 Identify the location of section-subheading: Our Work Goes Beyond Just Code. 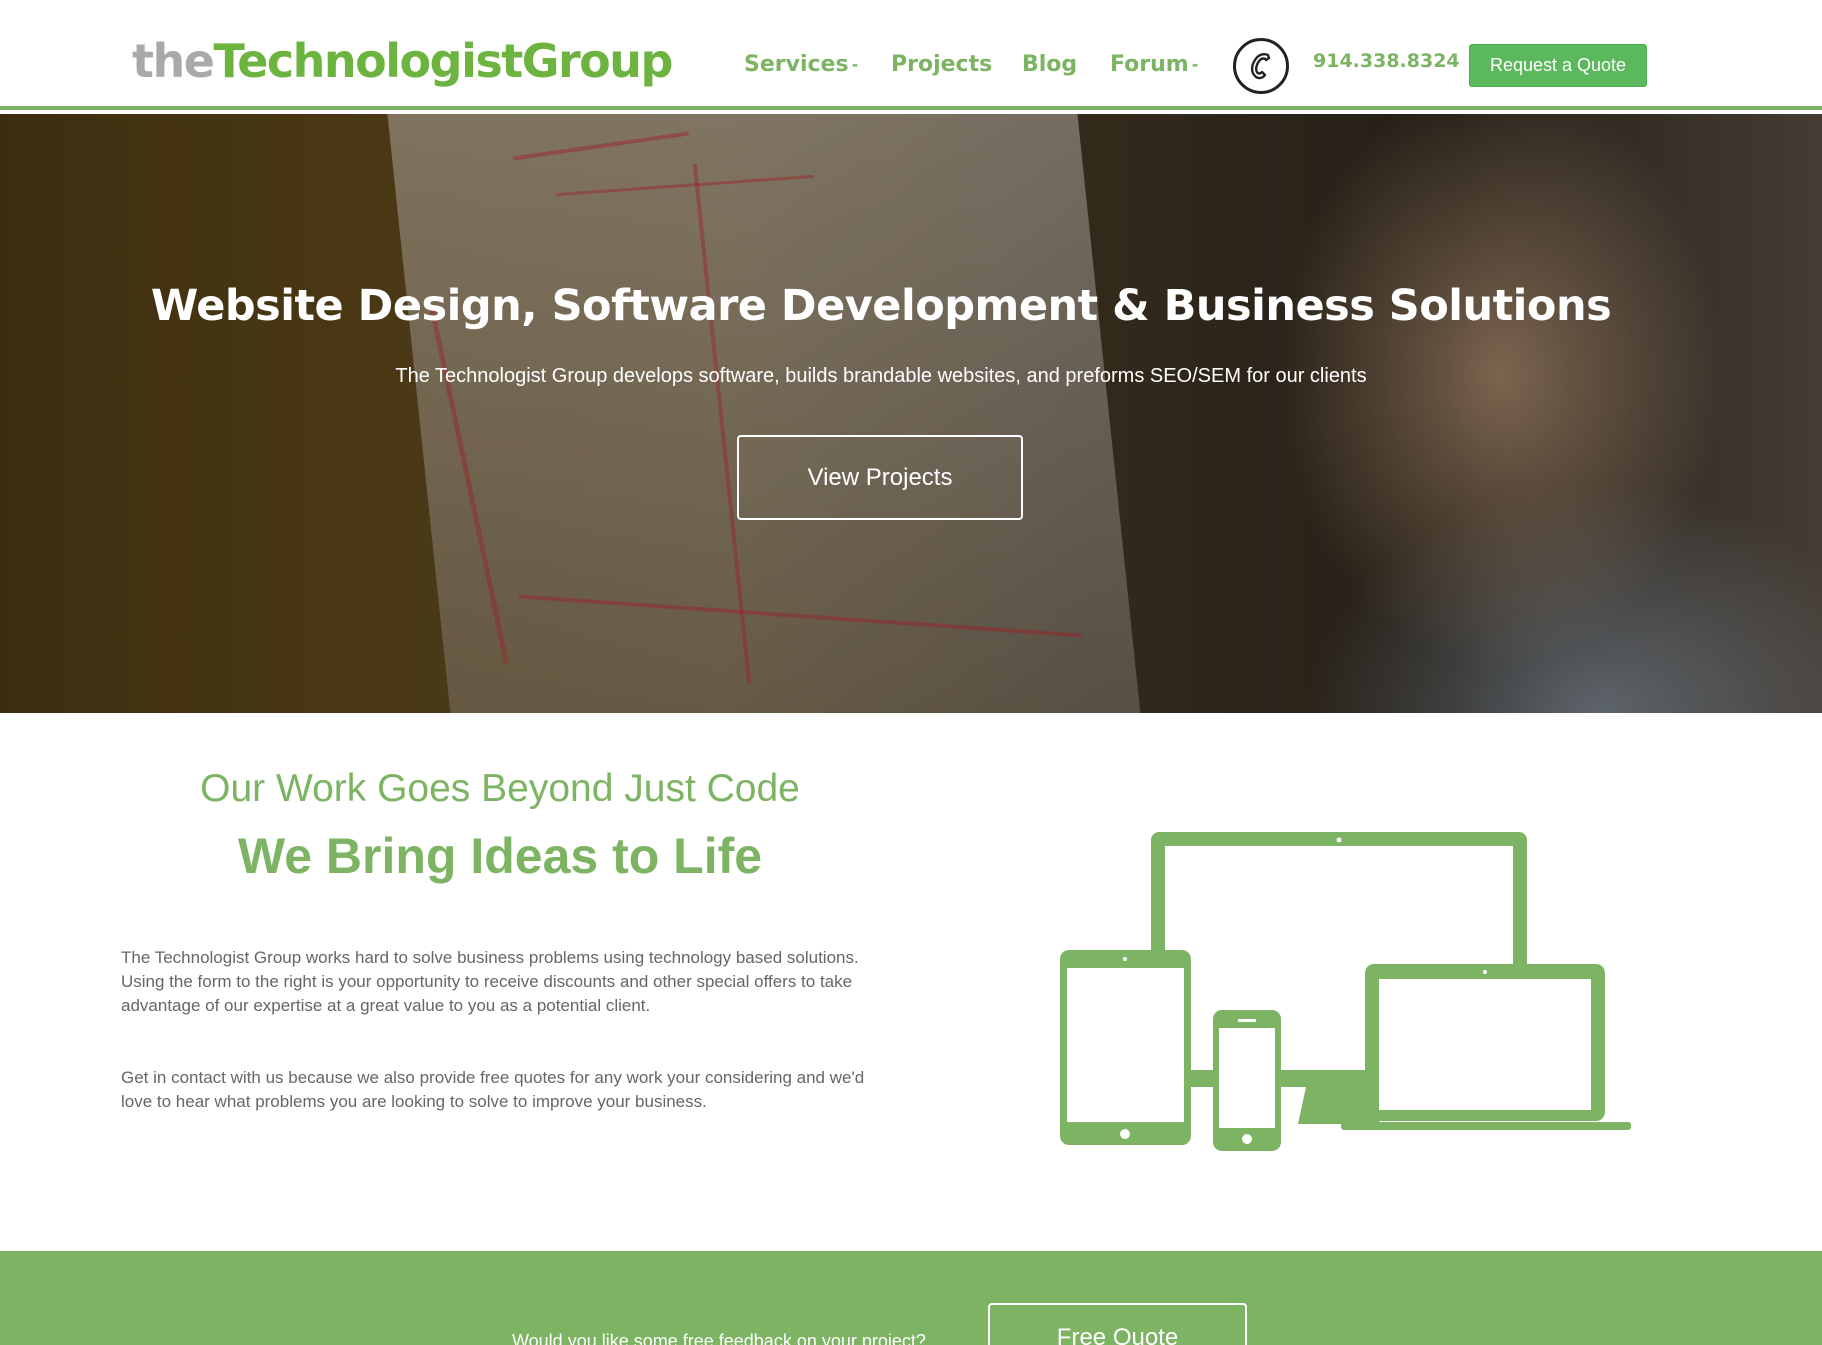
(500, 788).